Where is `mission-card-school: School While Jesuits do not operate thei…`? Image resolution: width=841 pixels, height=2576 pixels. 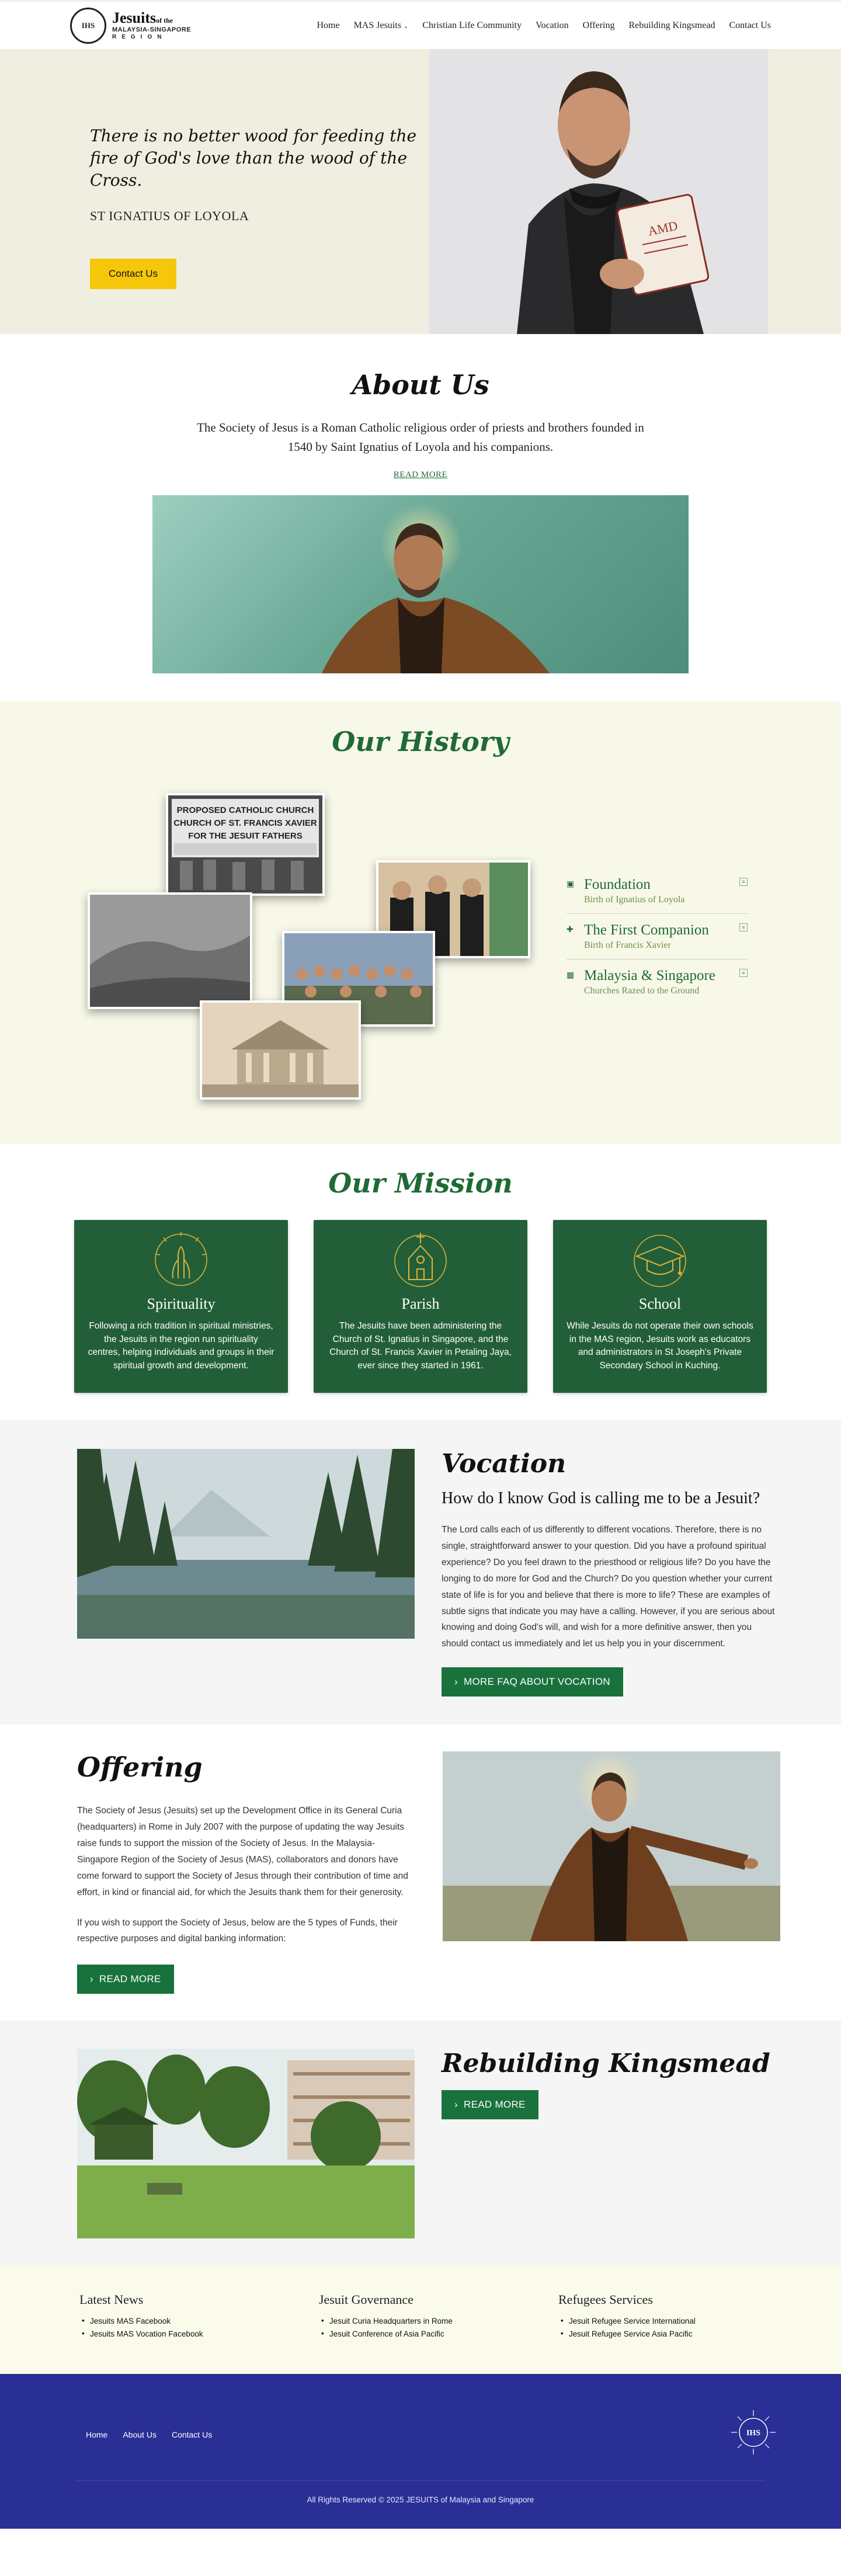
mission-card-school: School While Jesuits do not operate thei… is located at coordinates (660, 1307).